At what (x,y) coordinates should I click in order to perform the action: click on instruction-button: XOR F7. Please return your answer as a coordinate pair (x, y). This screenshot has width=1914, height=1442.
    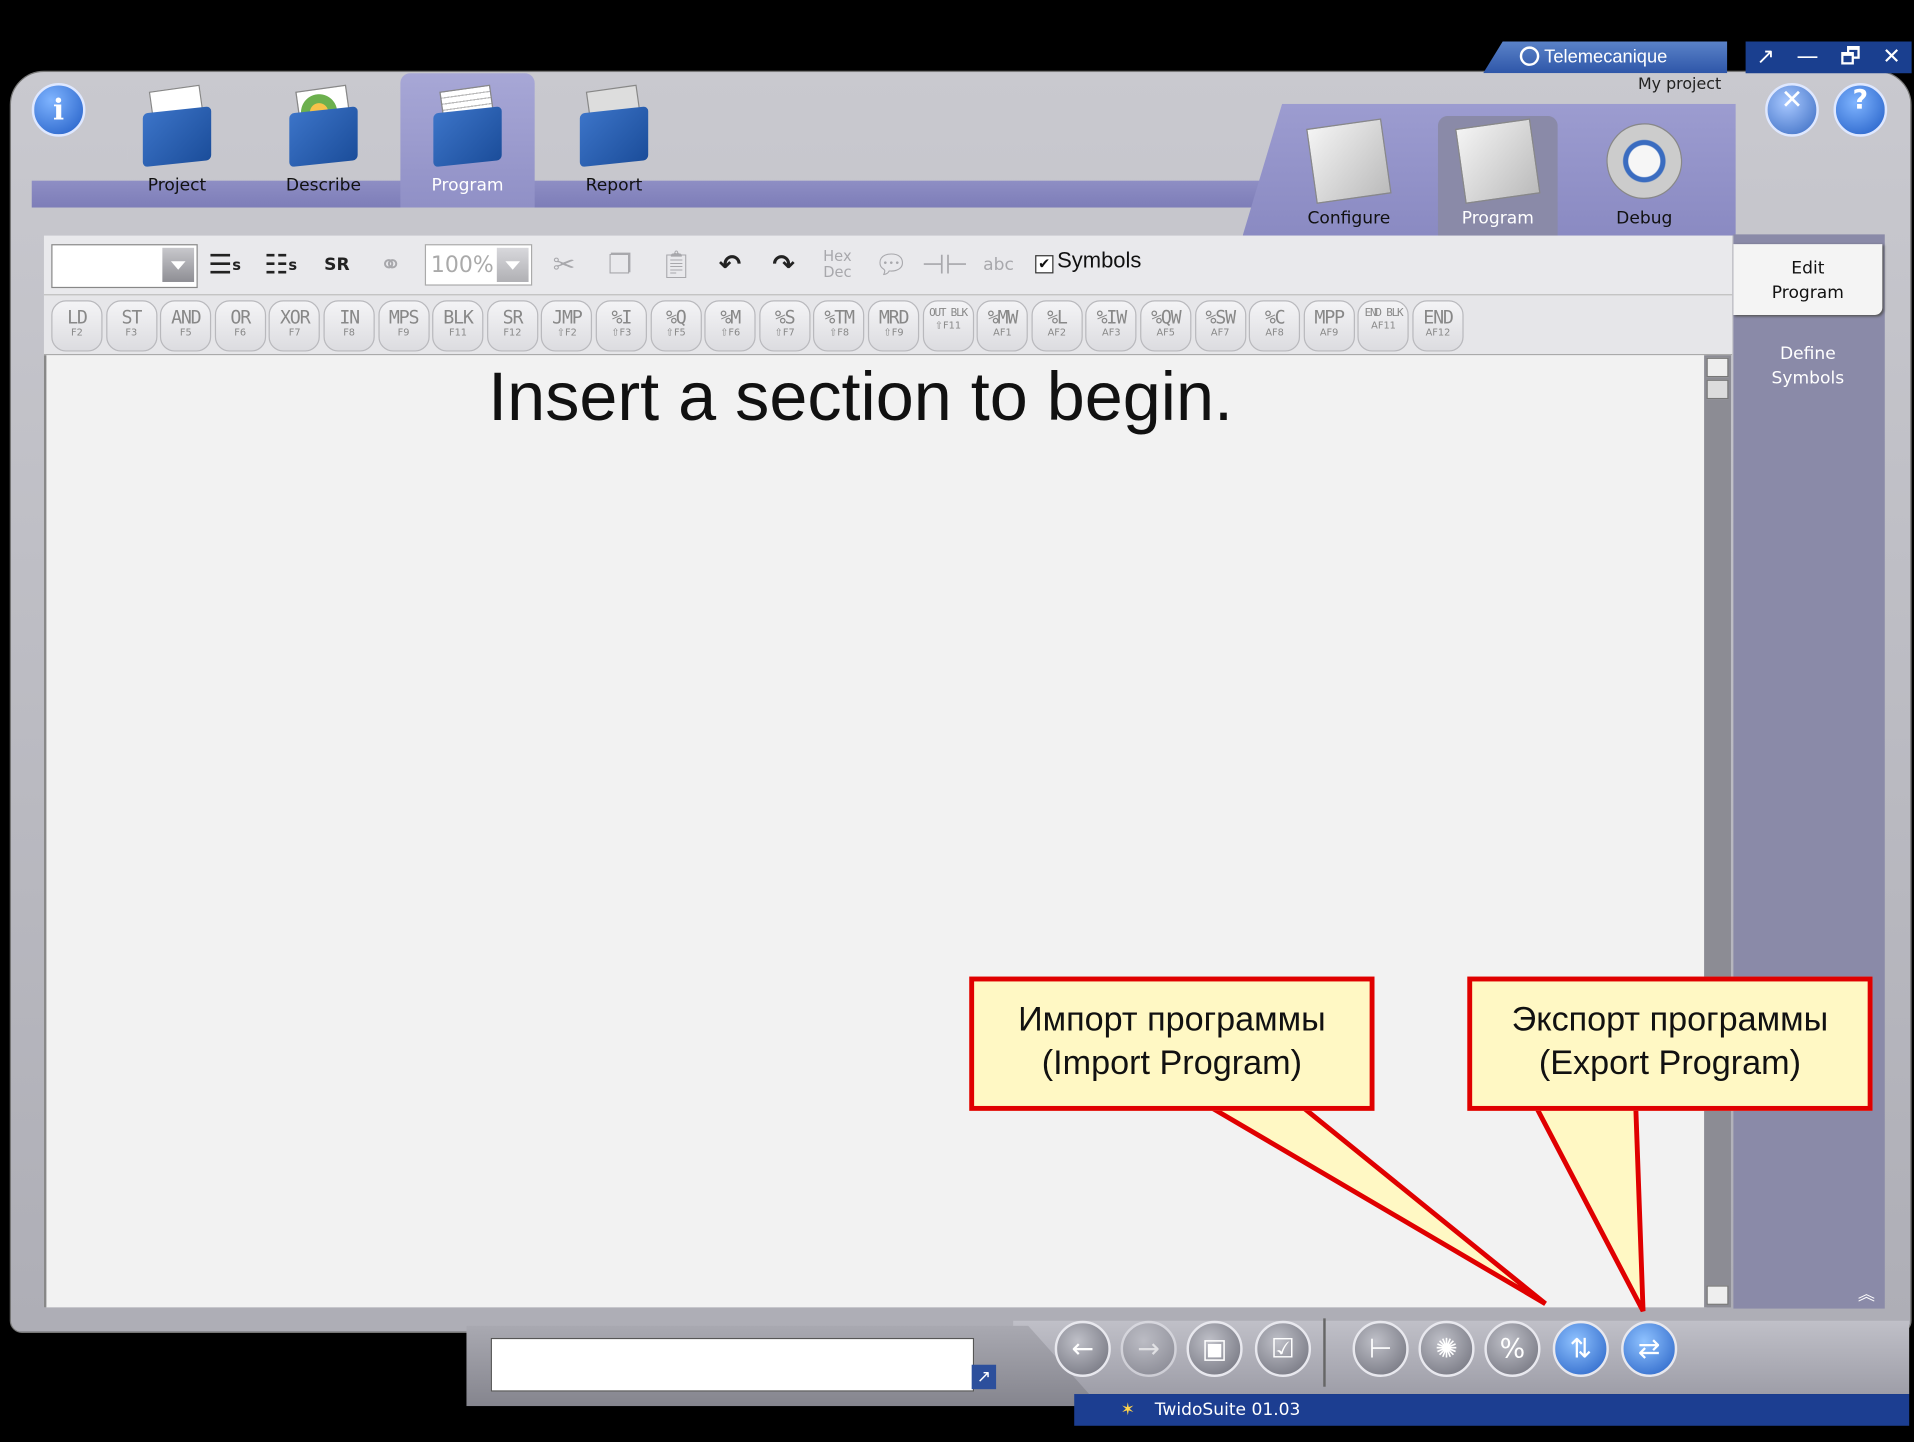
    Looking at the image, I should click on (295, 326).